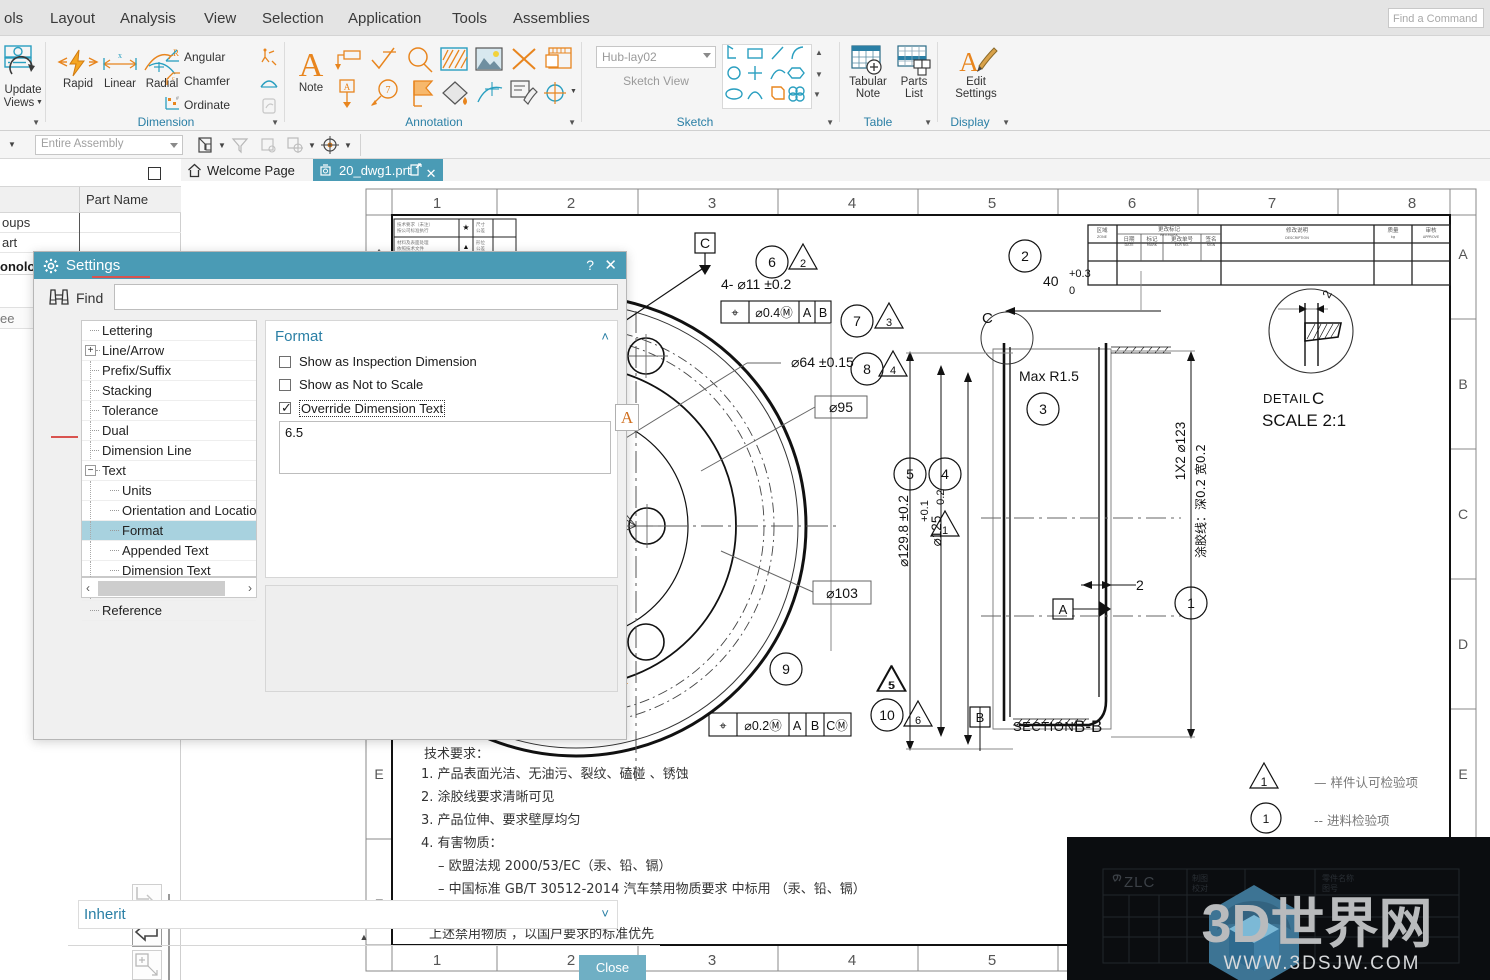  What do you see at coordinates (491, 94) in the screenshot?
I see `centerline-icon` at bounding box center [491, 94].